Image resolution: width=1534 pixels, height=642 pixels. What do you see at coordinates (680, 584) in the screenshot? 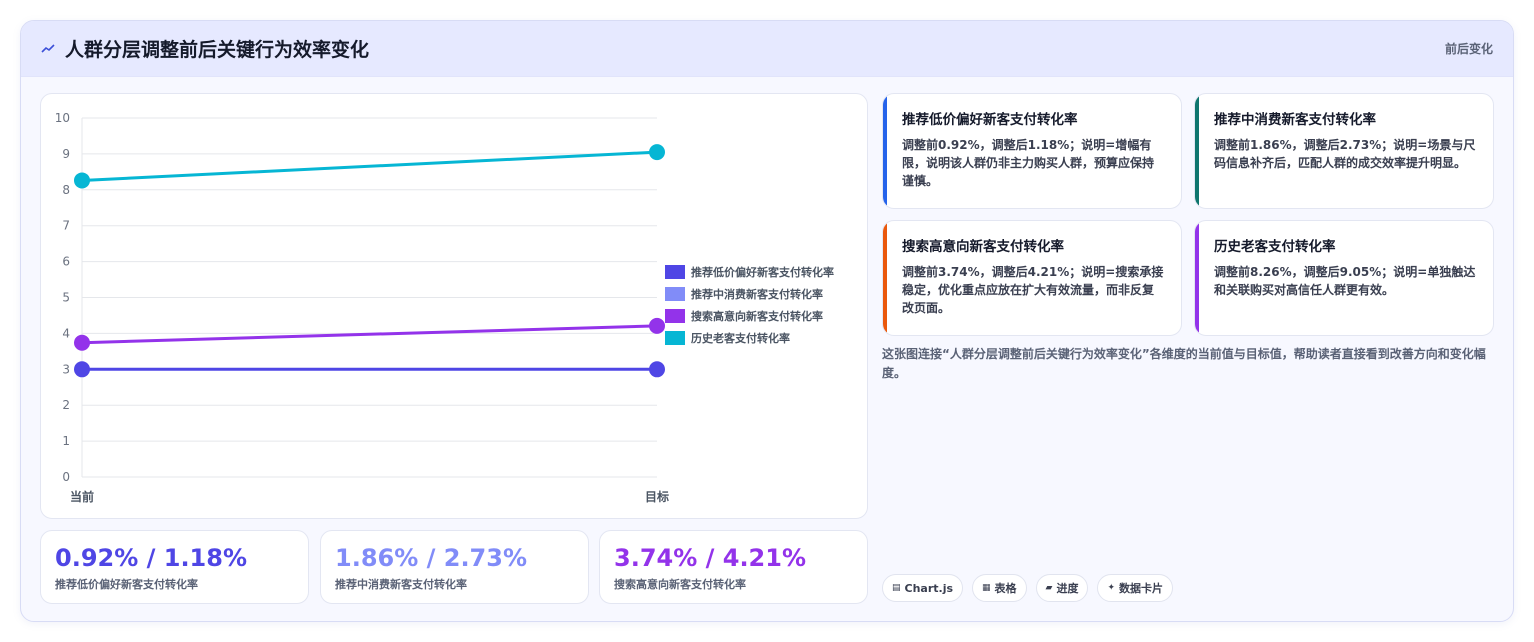
I see `stat-label: 搜索高意向新客支付转化率` at bounding box center [680, 584].